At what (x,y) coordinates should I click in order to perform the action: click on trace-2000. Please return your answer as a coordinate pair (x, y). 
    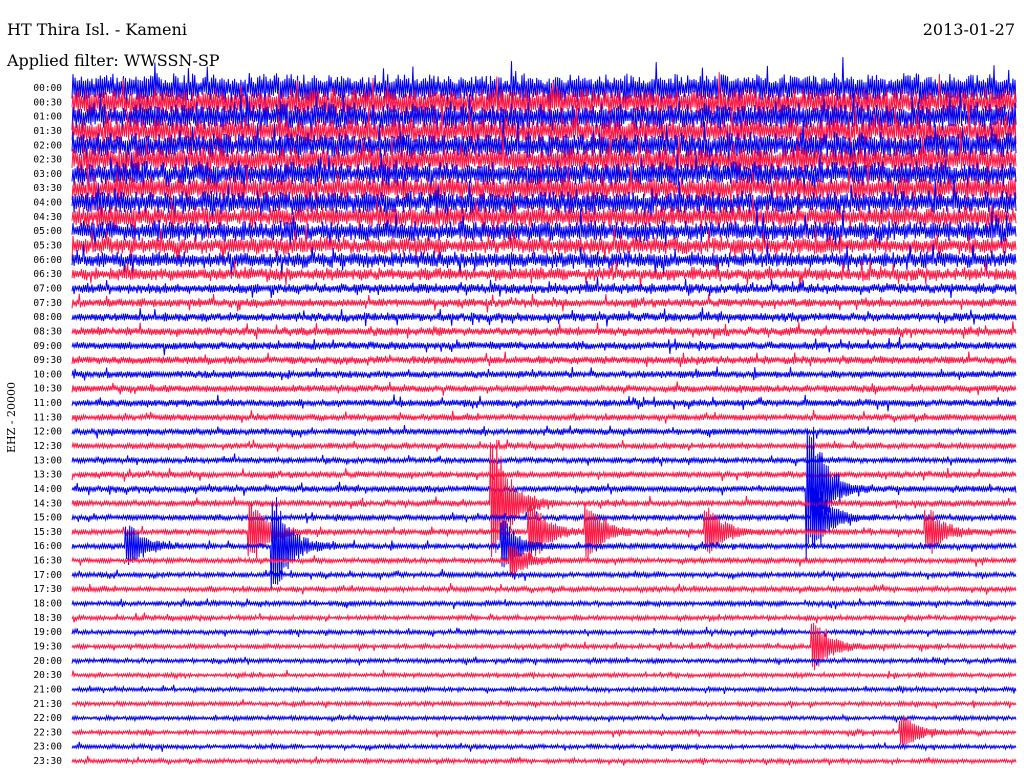
    Looking at the image, I should click on (544, 661).